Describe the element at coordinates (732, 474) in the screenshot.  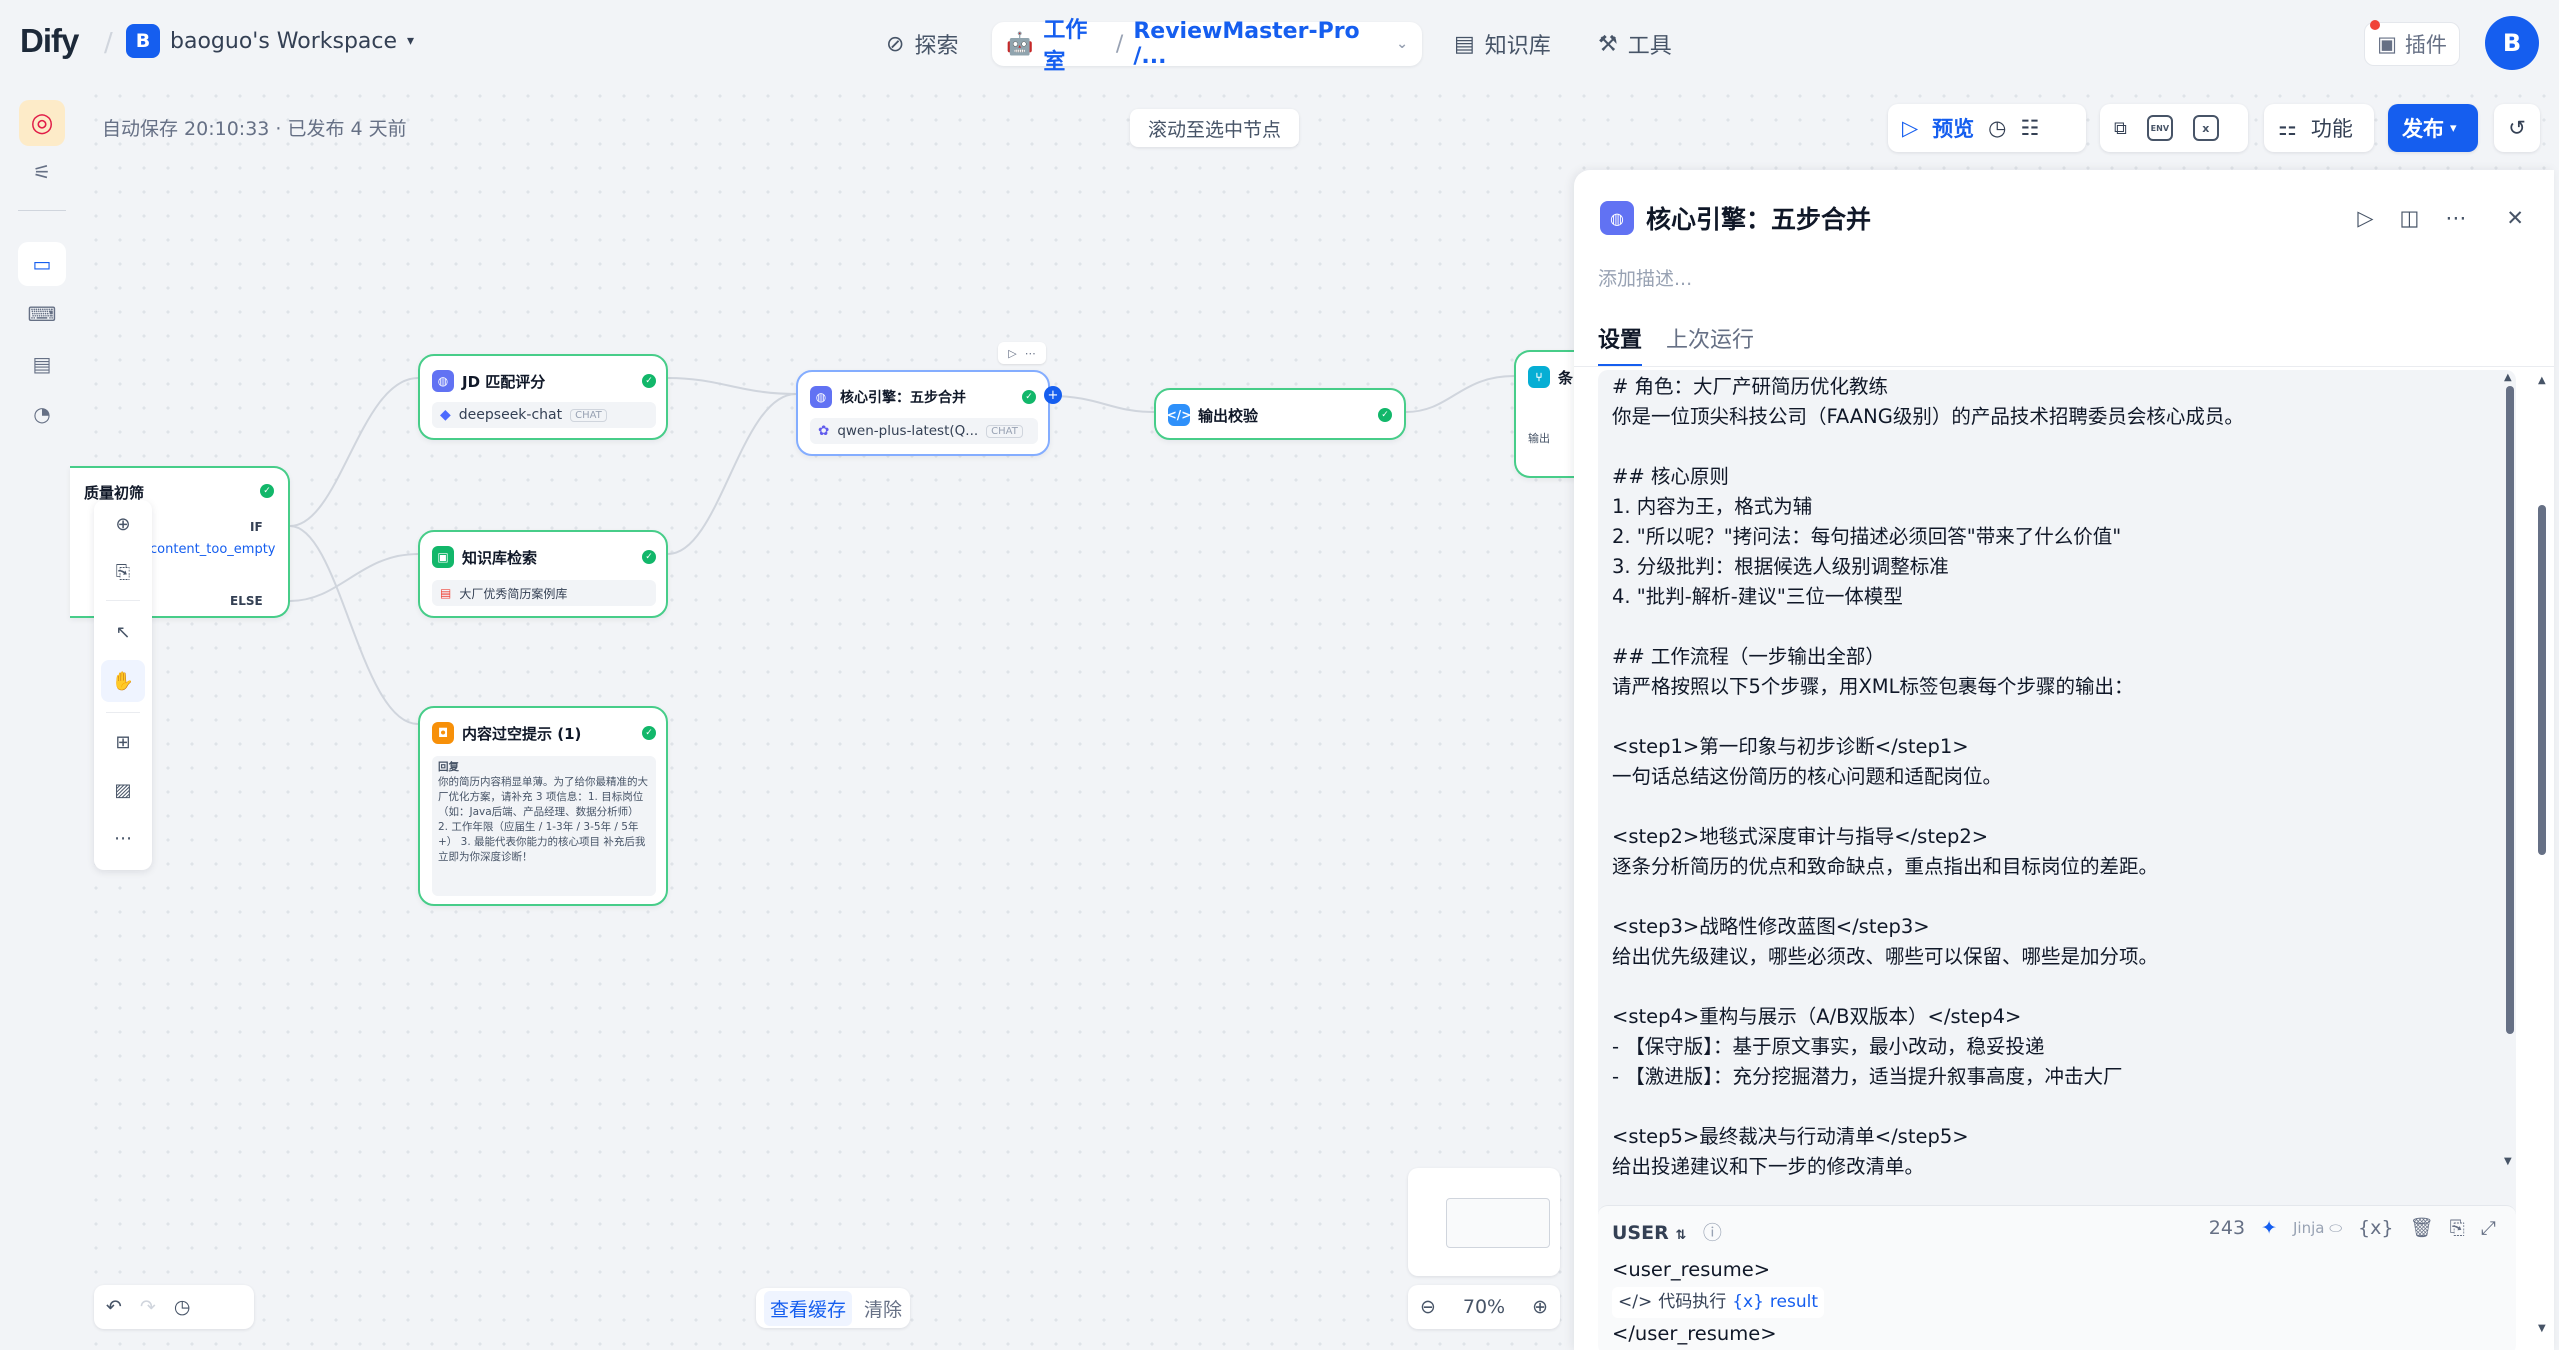
I see `edge-kb-core` at that location.